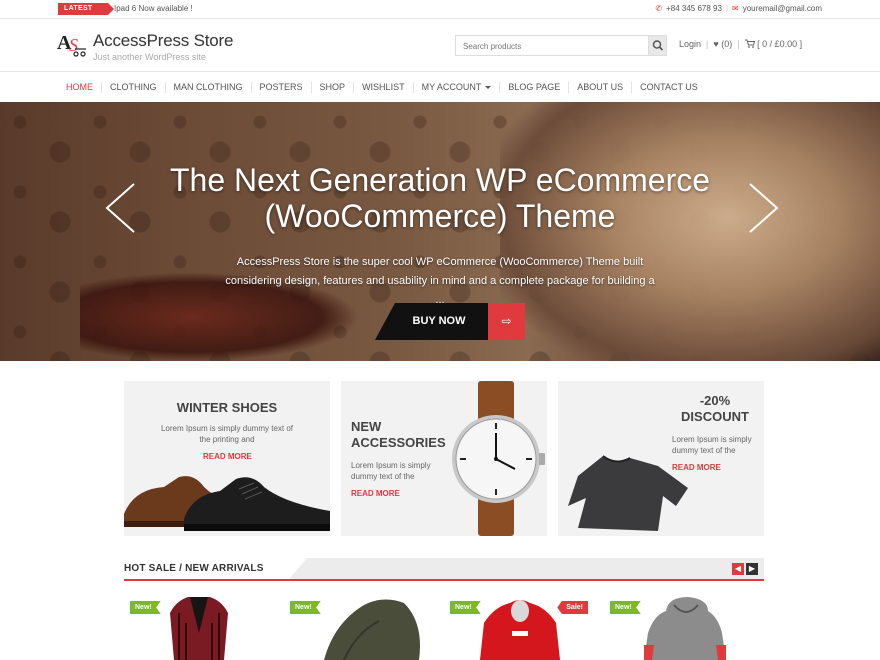 The image size is (880, 660). What do you see at coordinates (149, 57) in the screenshot?
I see `site-tagline: Just another WordPress site` at bounding box center [149, 57].